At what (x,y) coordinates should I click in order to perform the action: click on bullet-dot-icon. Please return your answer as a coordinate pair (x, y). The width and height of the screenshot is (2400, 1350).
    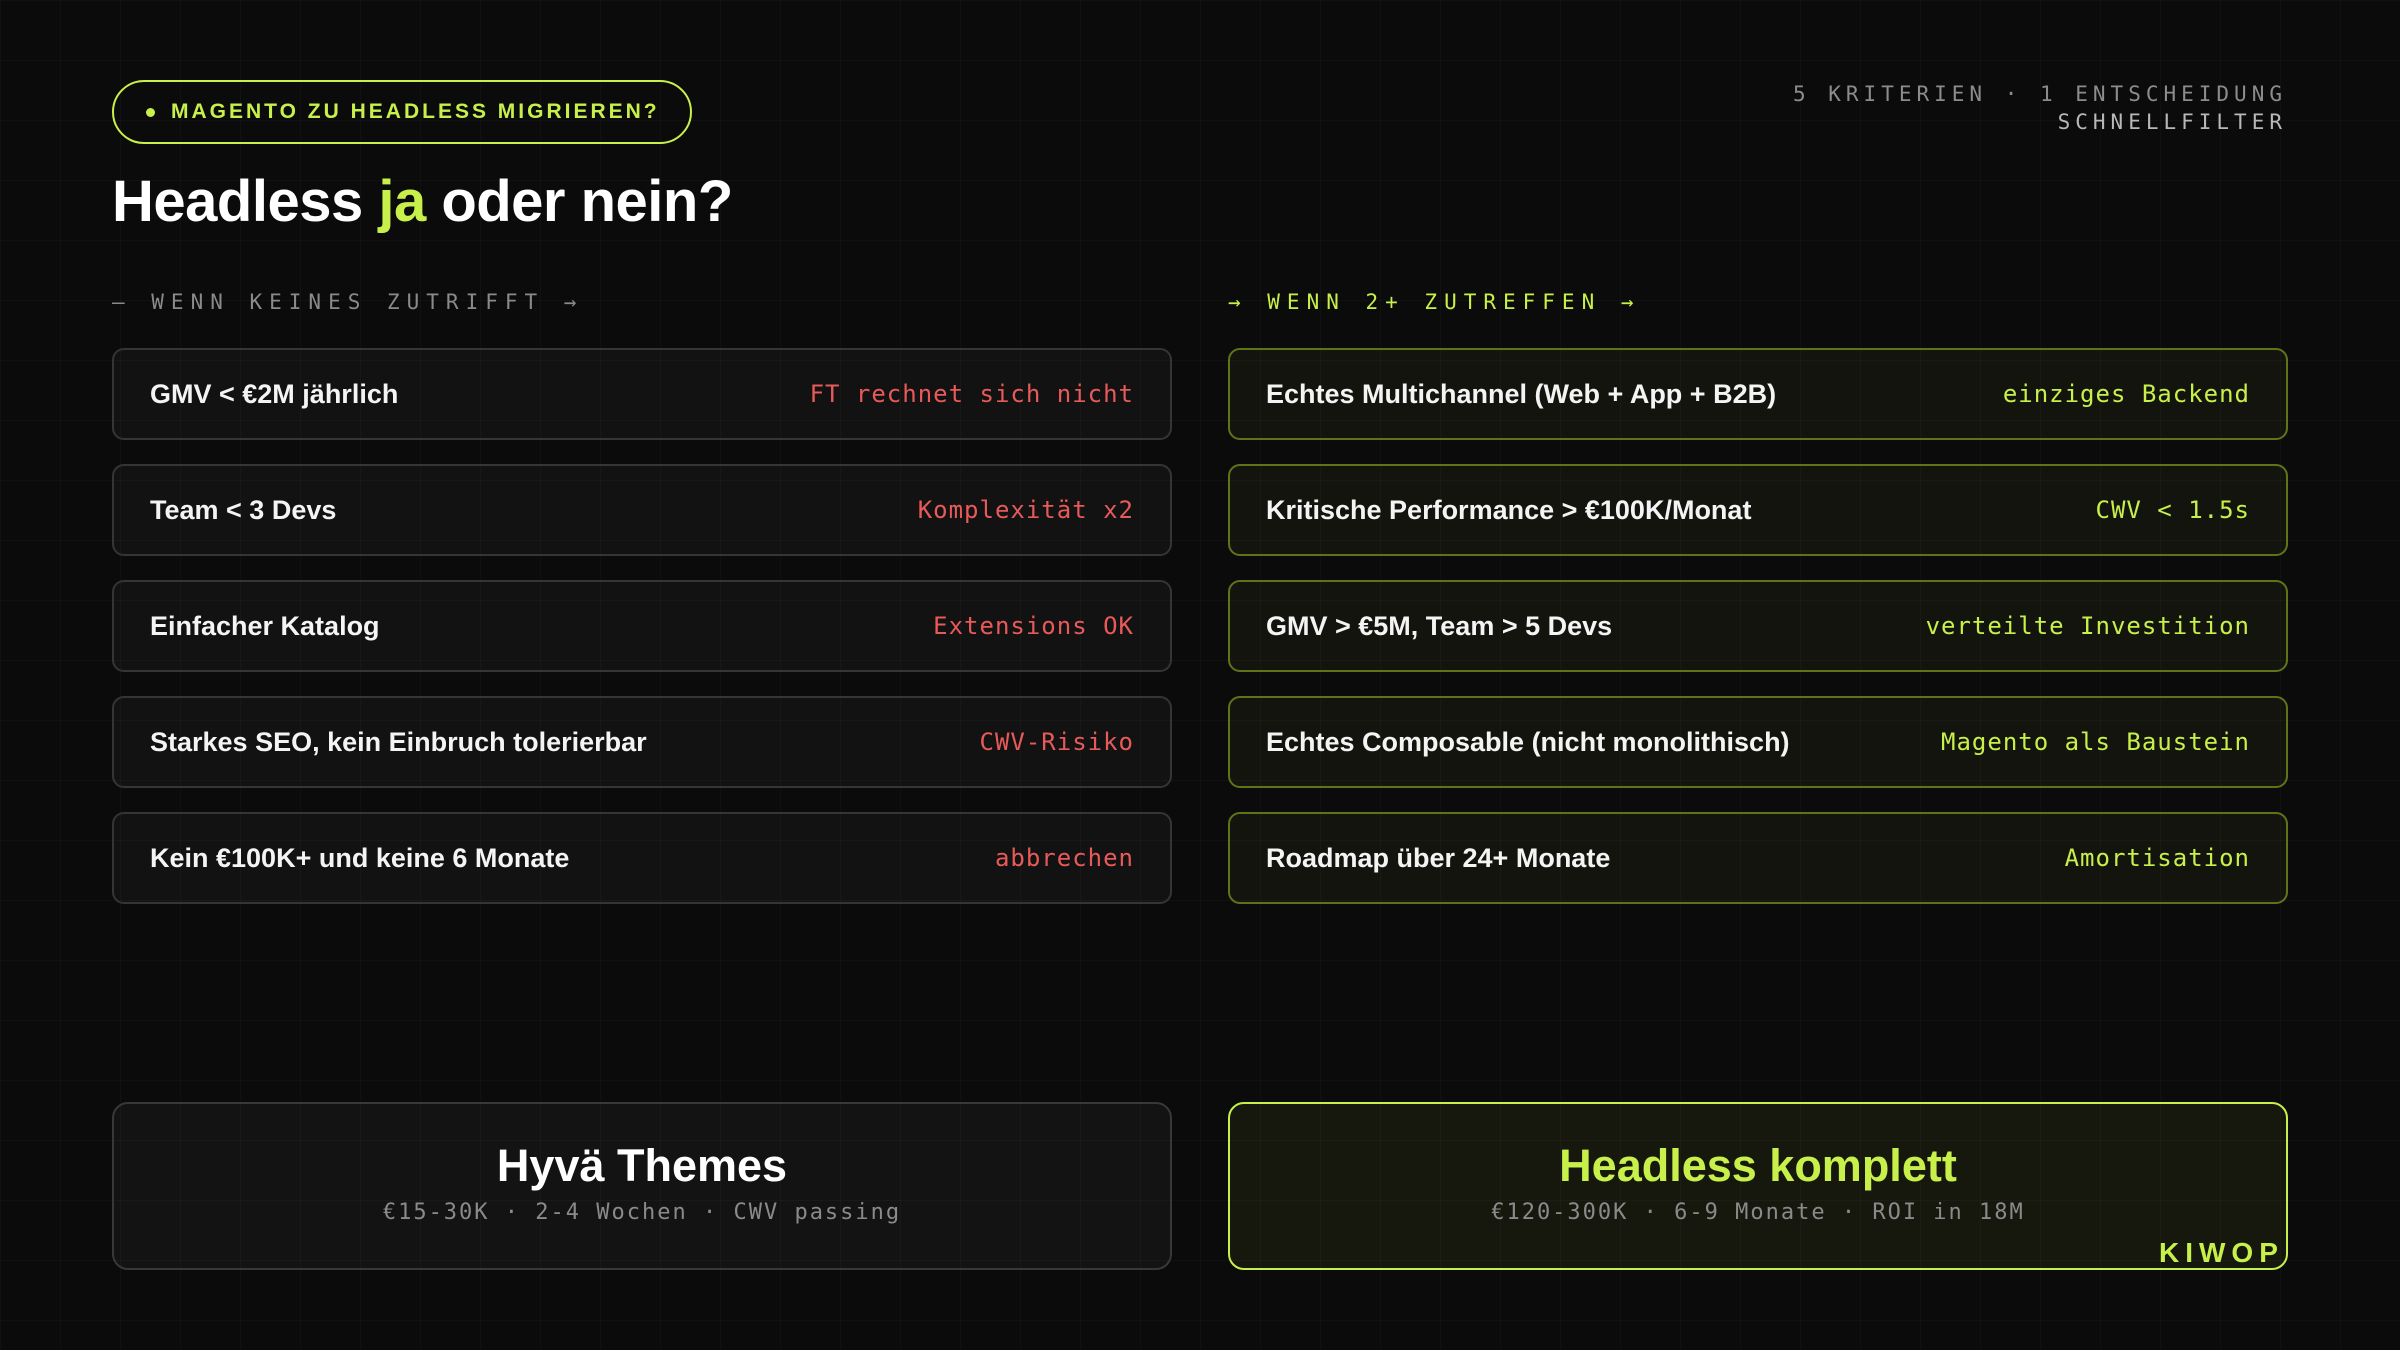
    Looking at the image, I should click on (150, 112).